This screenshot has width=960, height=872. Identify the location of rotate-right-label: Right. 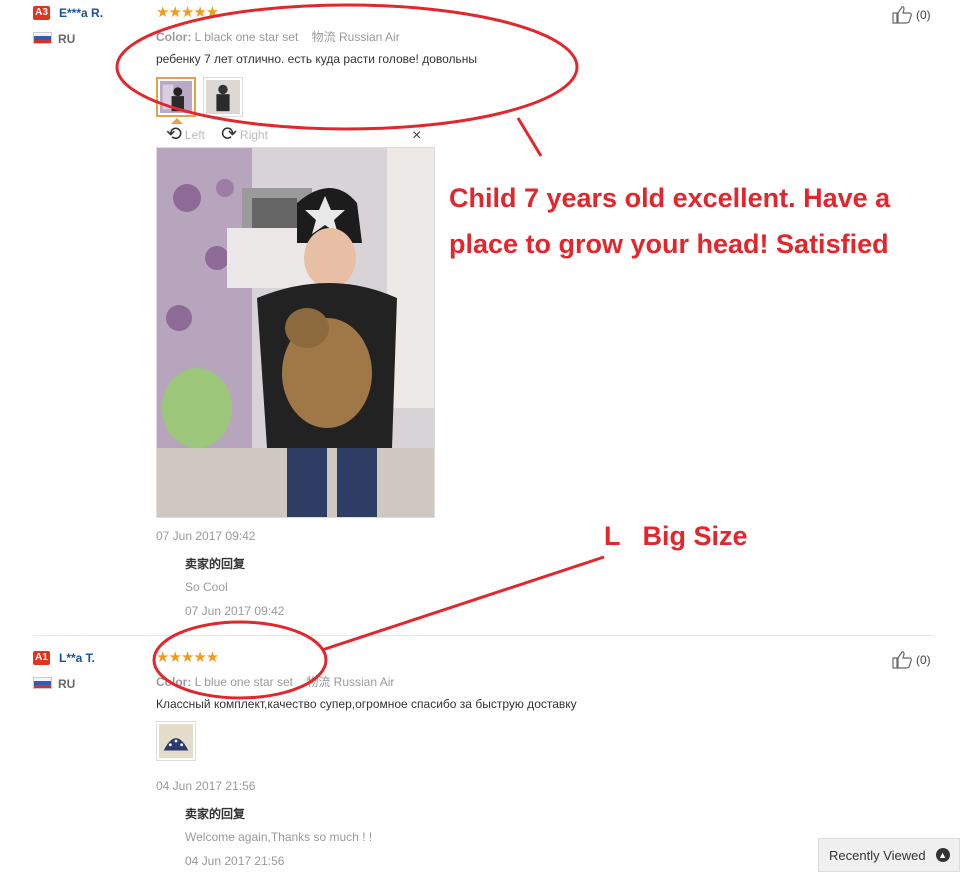
(253, 135).